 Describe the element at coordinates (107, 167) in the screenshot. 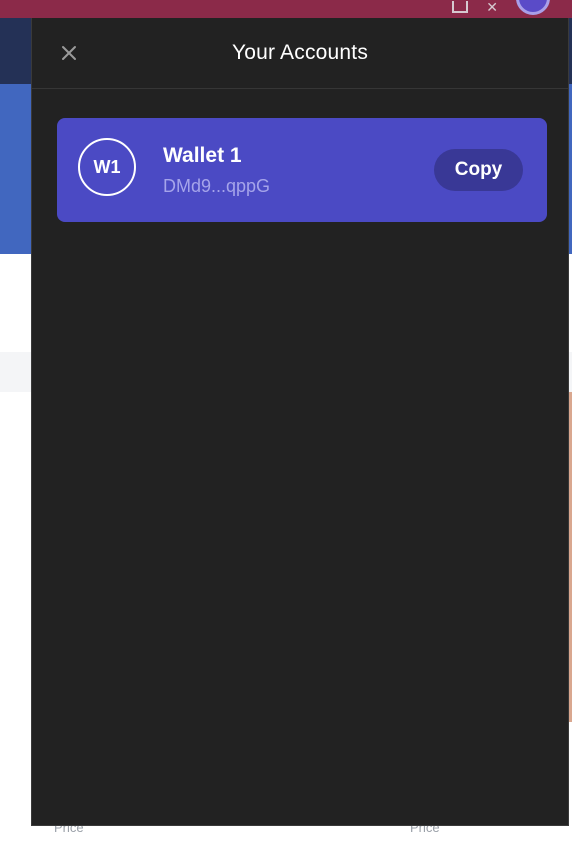

I see `account-avatar: W1` at that location.